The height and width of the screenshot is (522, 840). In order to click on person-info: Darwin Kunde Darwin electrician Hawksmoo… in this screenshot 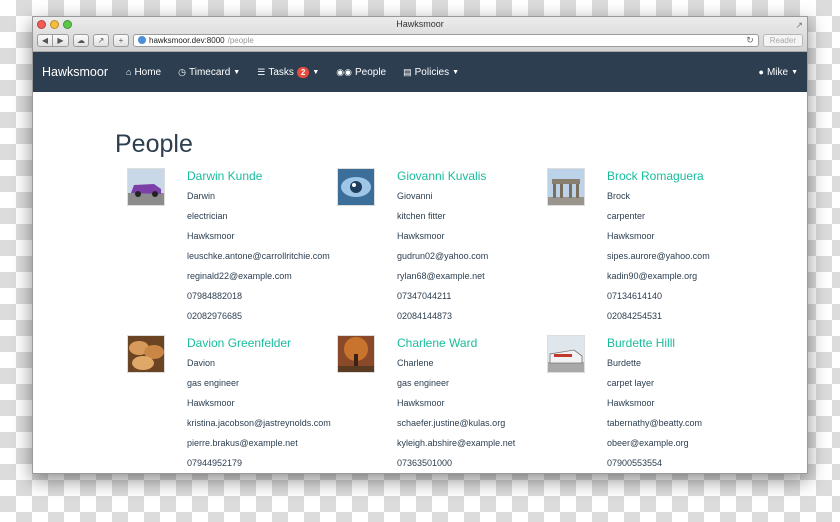, I will do `click(258, 247)`.